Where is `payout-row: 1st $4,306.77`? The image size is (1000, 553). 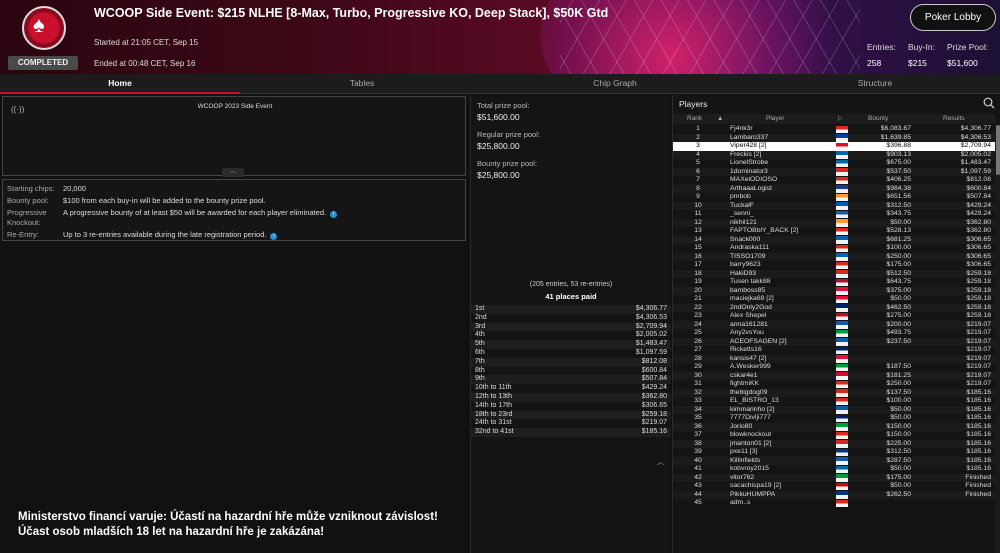 payout-row: 1st $4,306.77 is located at coordinates (571, 309).